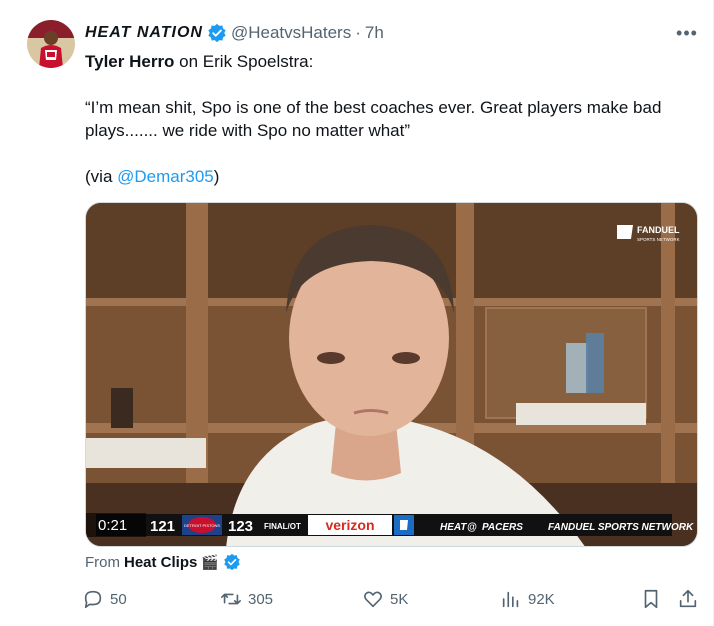 The width and height of the screenshot is (714, 626). I want to click on mention-name: Tyler Herro, so click(130, 61).